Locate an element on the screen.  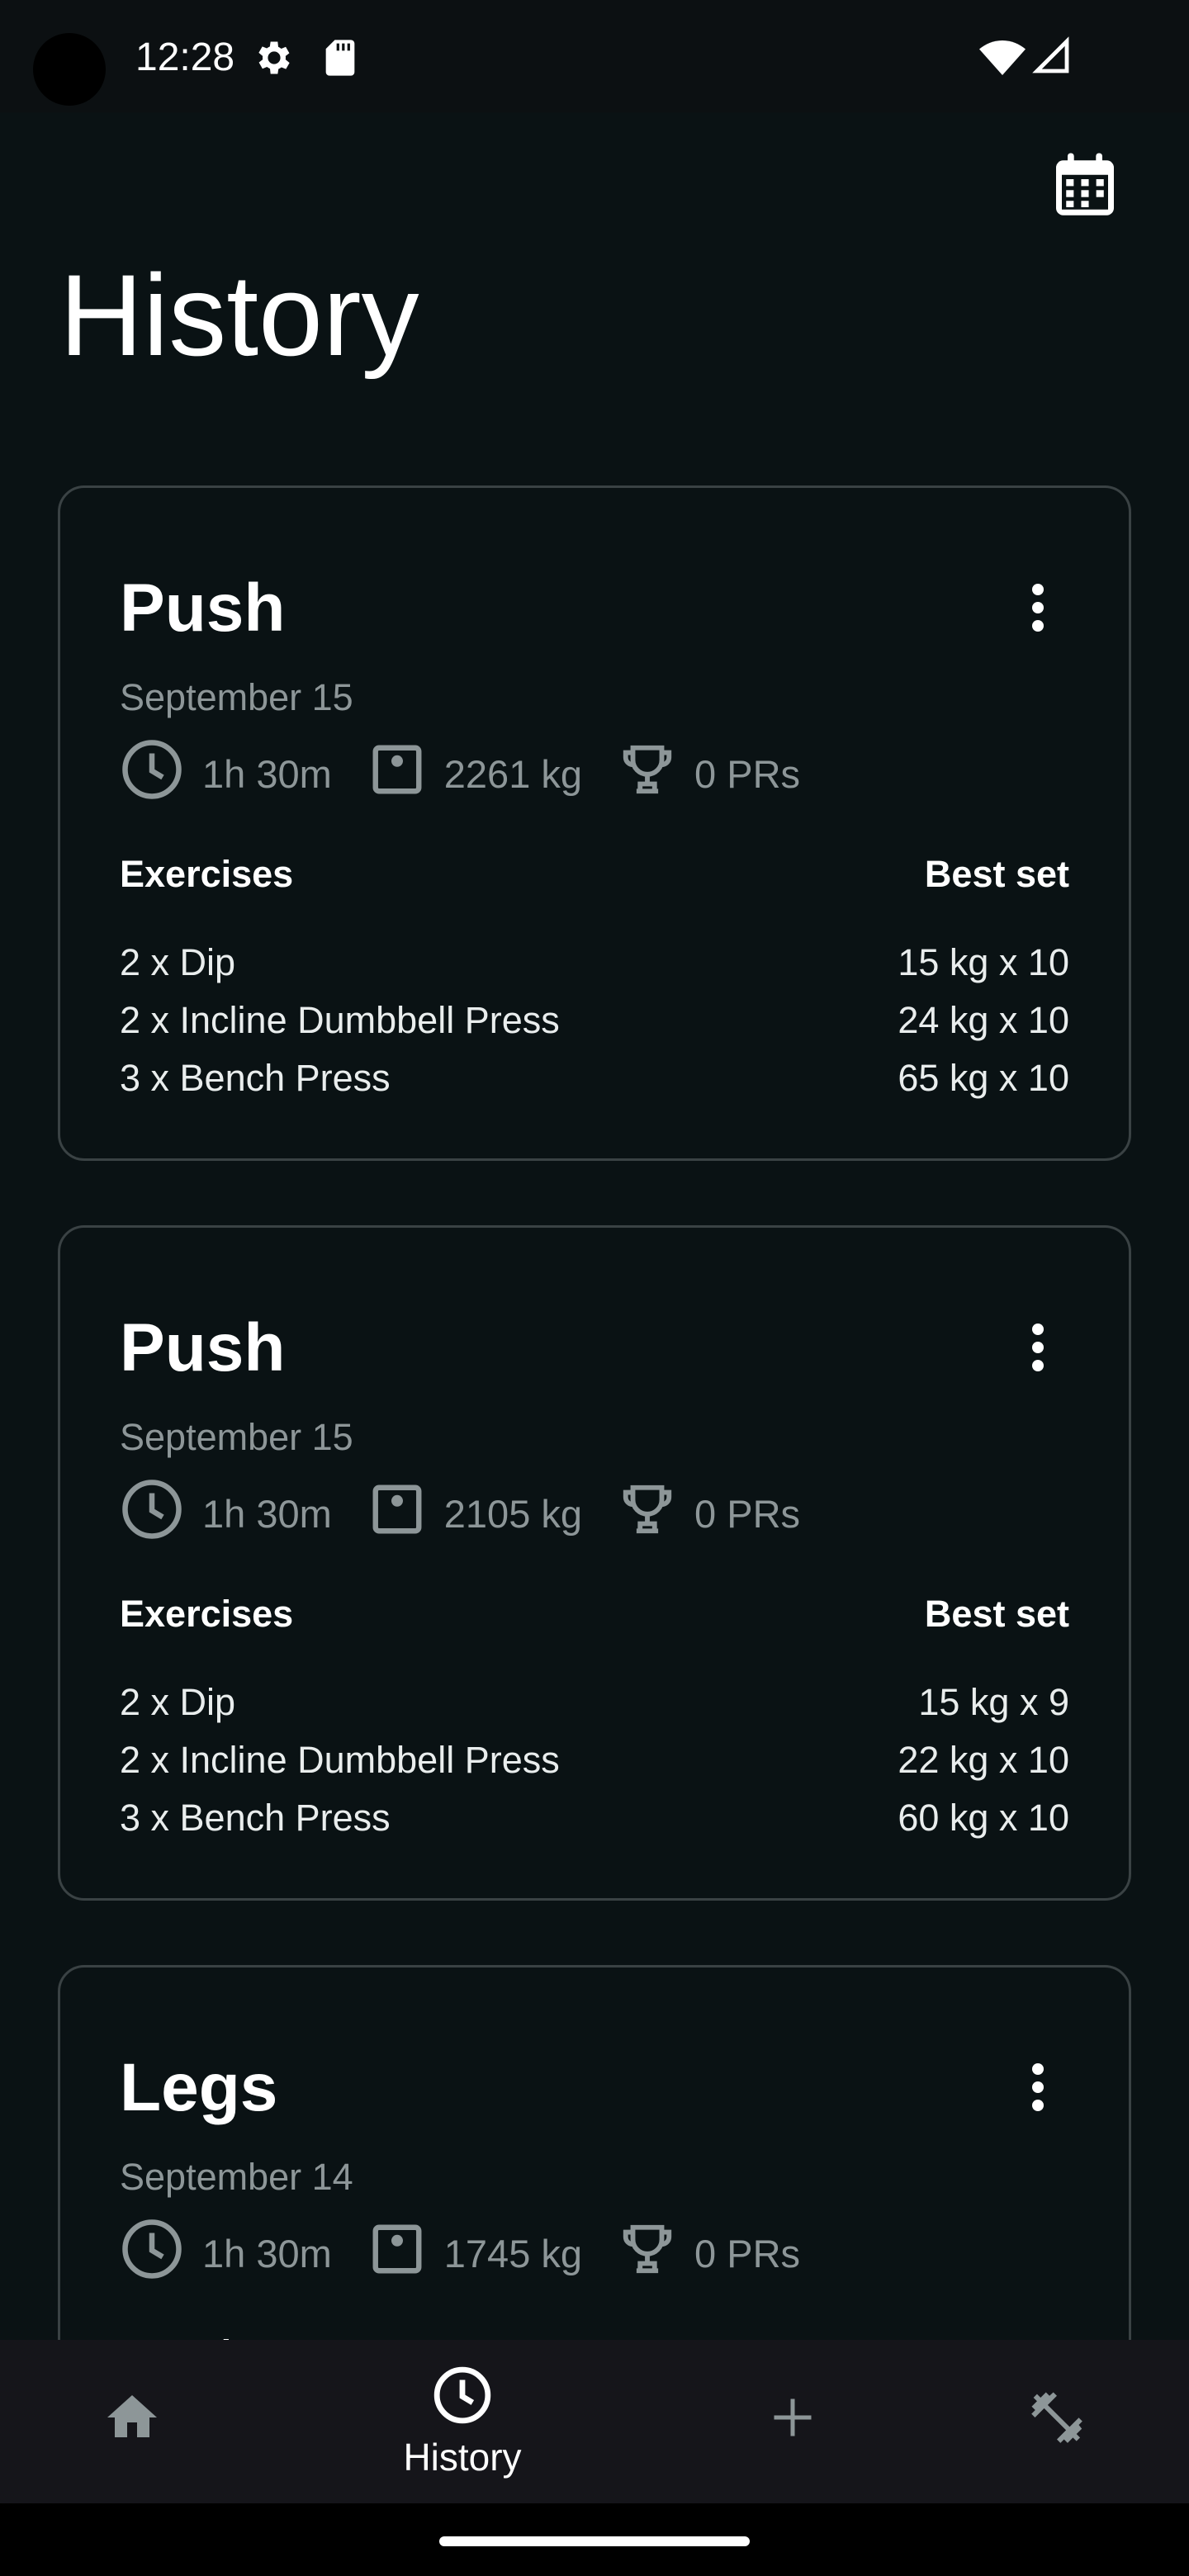
volume-value: 2105 kg is located at coordinates (513, 1513).